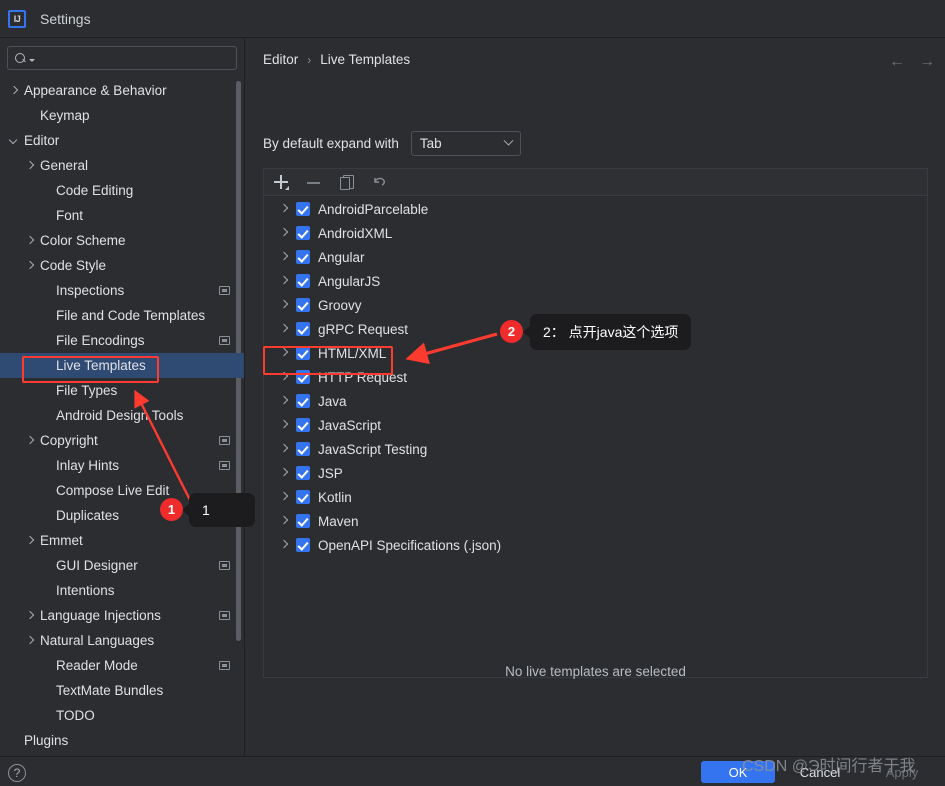  I want to click on sidebar-item-inlay-hints: Inlay Hints, so click(122, 465).